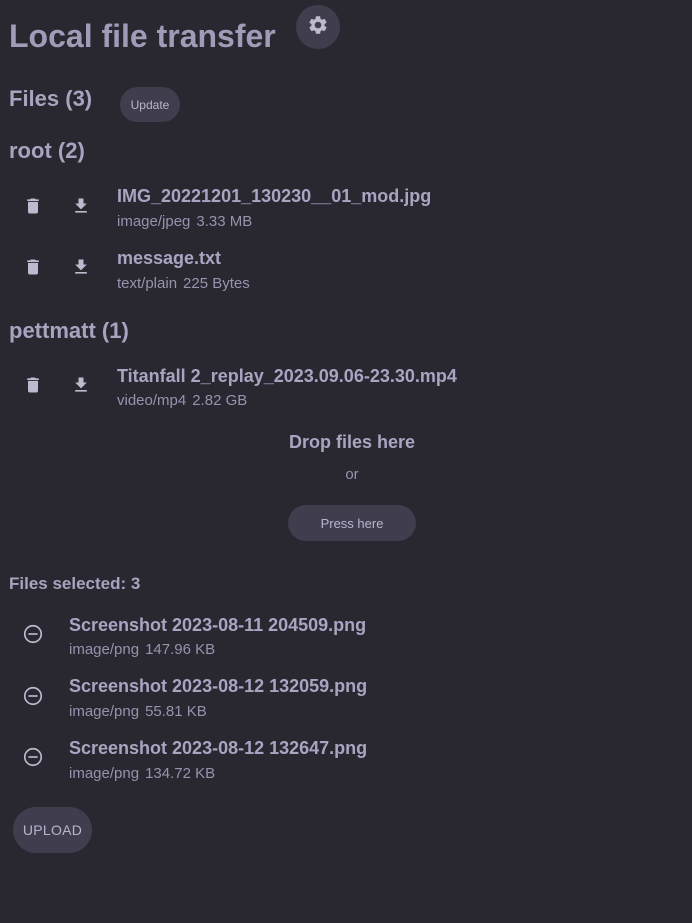  What do you see at coordinates (218, 686) in the screenshot?
I see `selected-file-name: Screenshot 2023-08-12 132059.png` at bounding box center [218, 686].